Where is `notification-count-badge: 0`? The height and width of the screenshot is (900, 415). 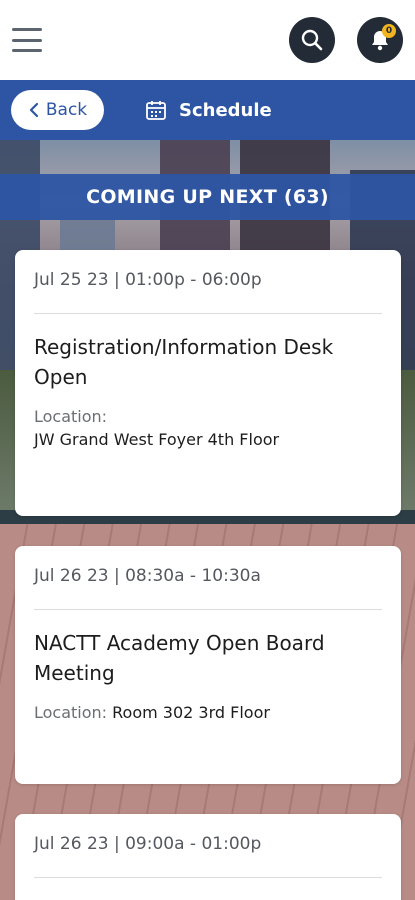
notification-count-badge: 0 is located at coordinates (389, 31).